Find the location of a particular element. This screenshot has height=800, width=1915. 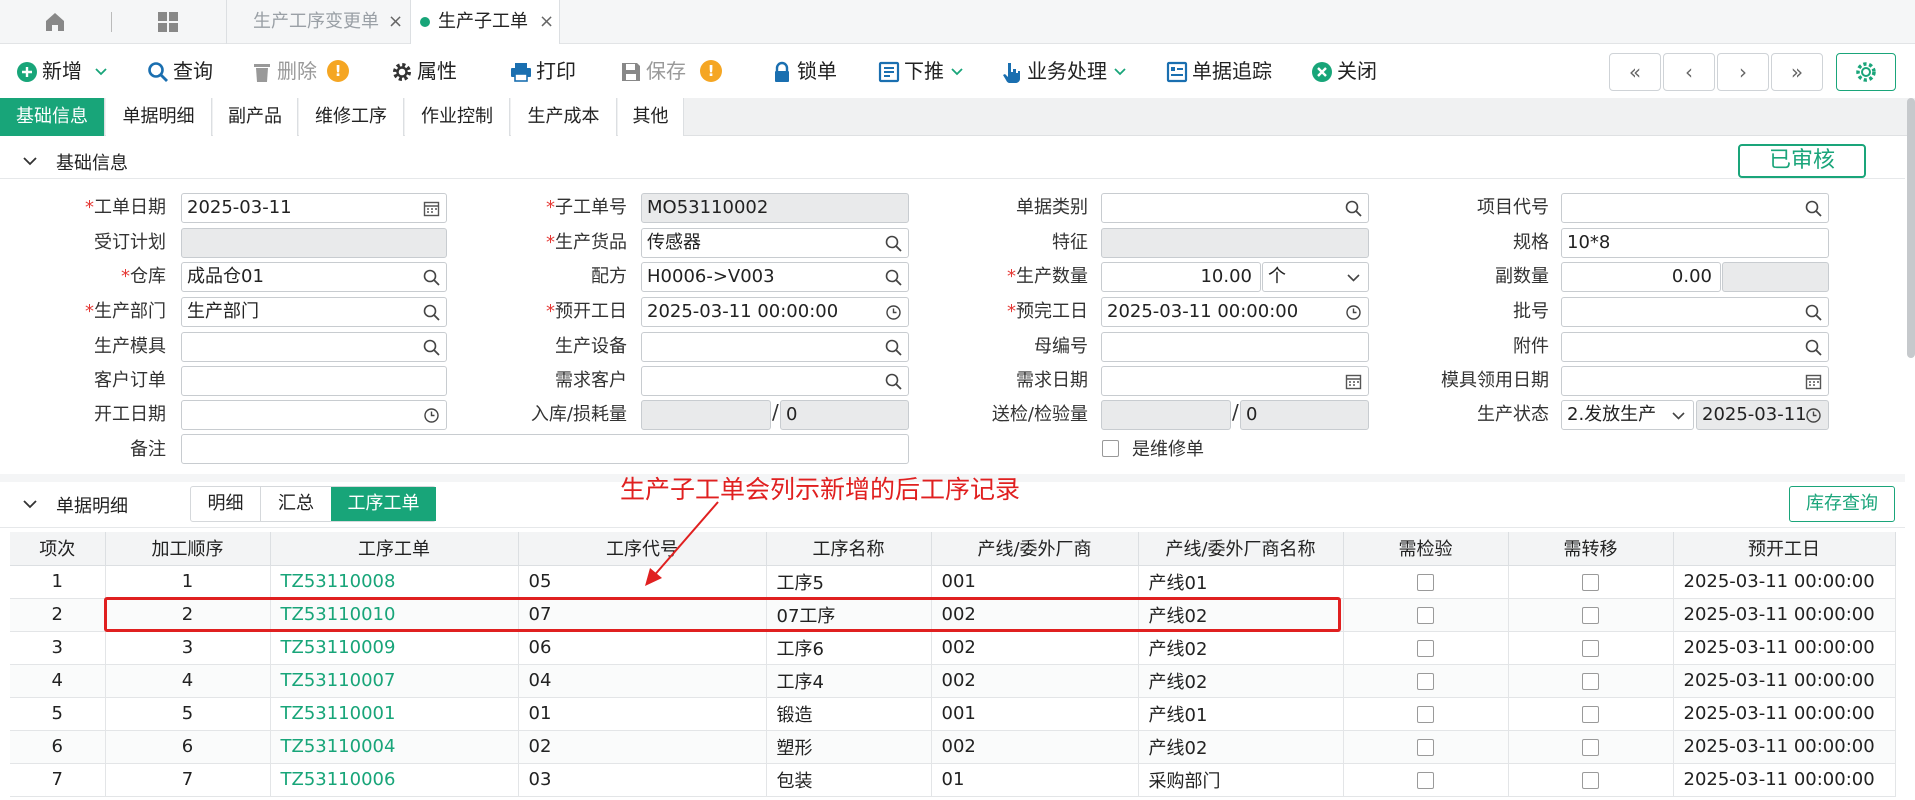

tab-process-change: 生产工序变更单 × is located at coordinates (317, 22).